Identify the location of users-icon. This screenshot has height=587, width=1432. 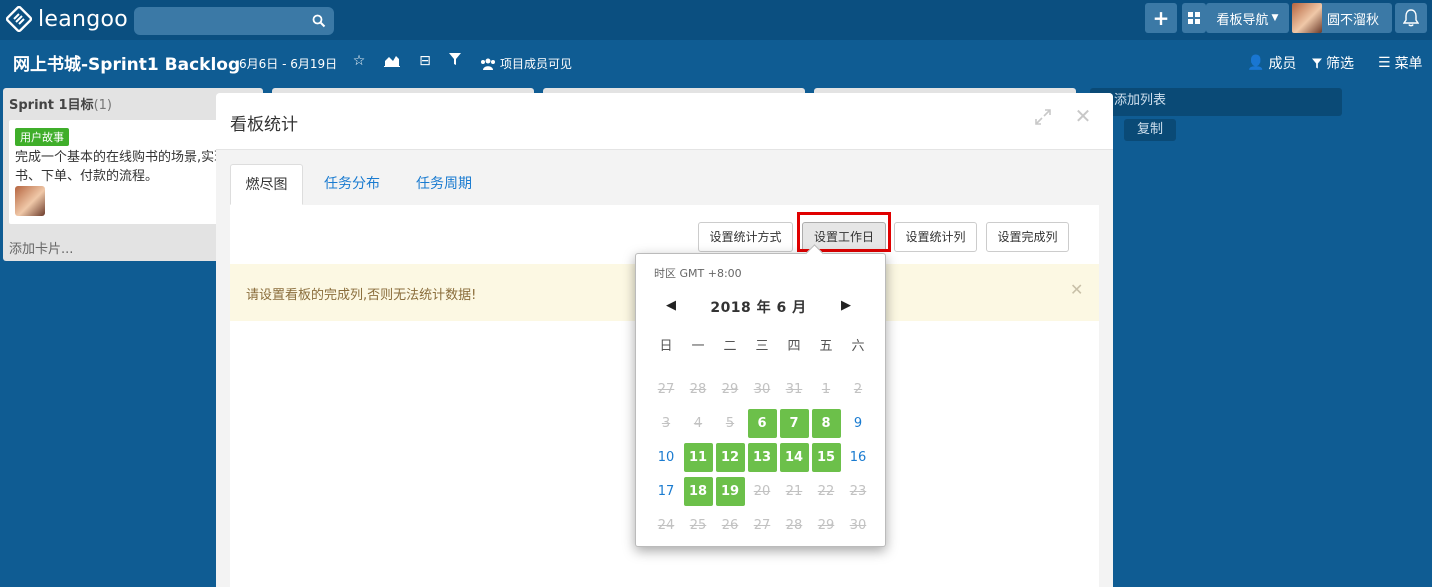
(488, 64).